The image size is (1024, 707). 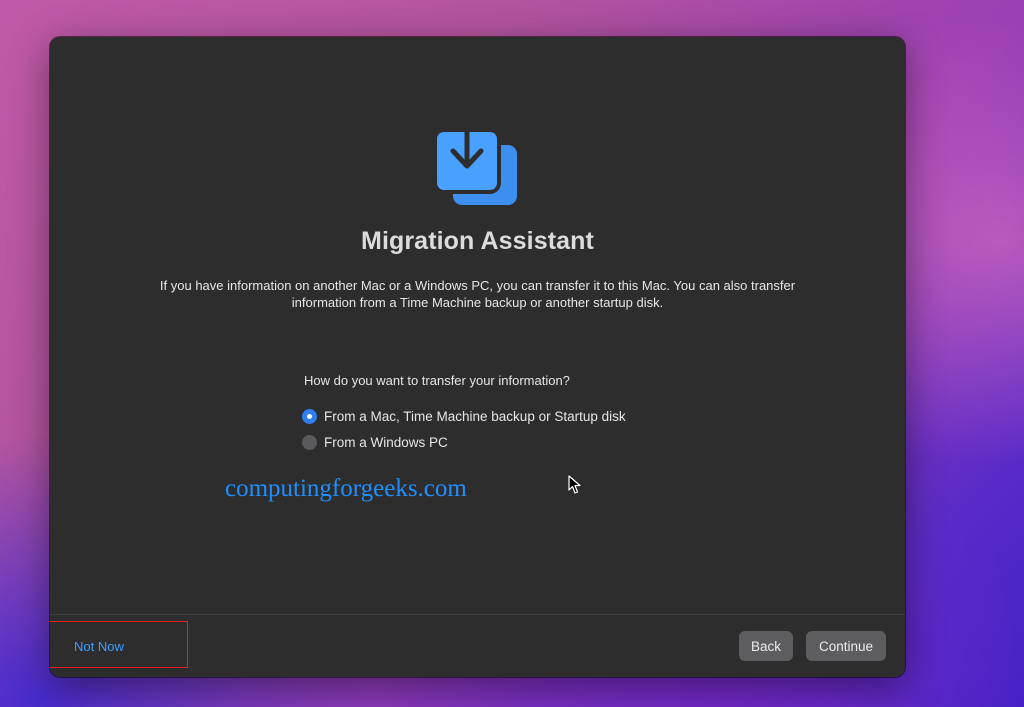 What do you see at coordinates (575, 485) in the screenshot?
I see `mouse-pointer-icon` at bounding box center [575, 485].